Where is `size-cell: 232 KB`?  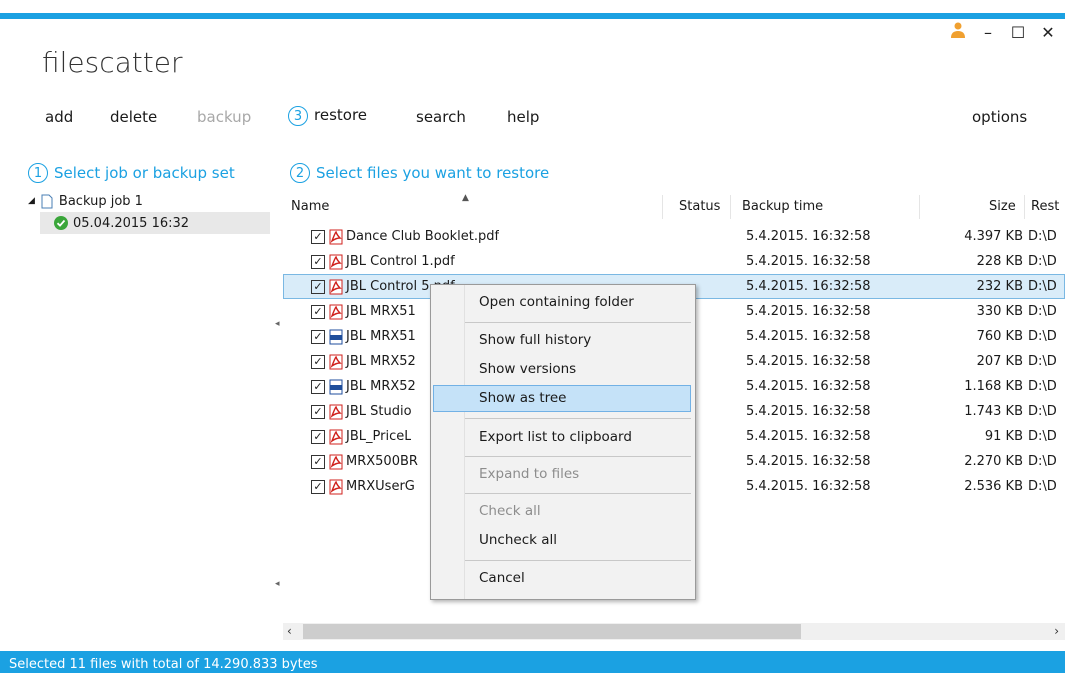 size-cell: 232 KB is located at coordinates (999, 286).